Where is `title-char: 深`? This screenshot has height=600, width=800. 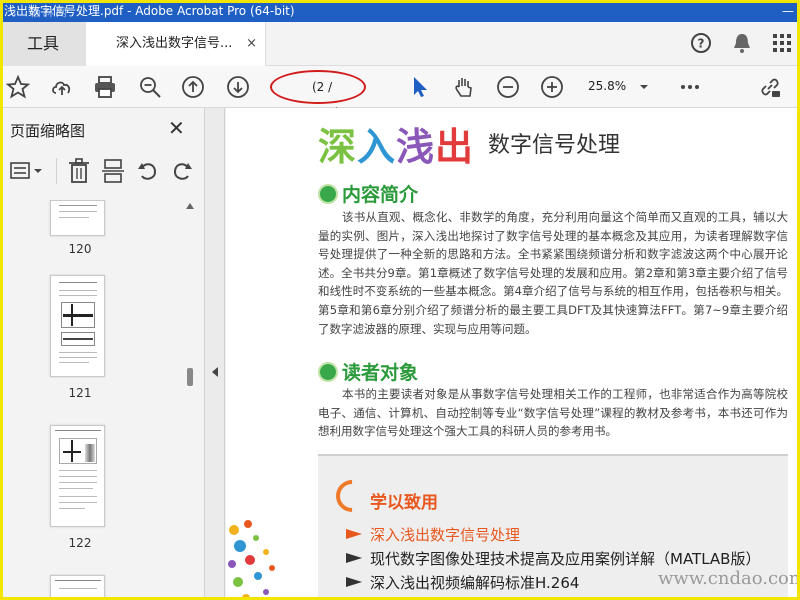 title-char: 深 is located at coordinates (338, 147).